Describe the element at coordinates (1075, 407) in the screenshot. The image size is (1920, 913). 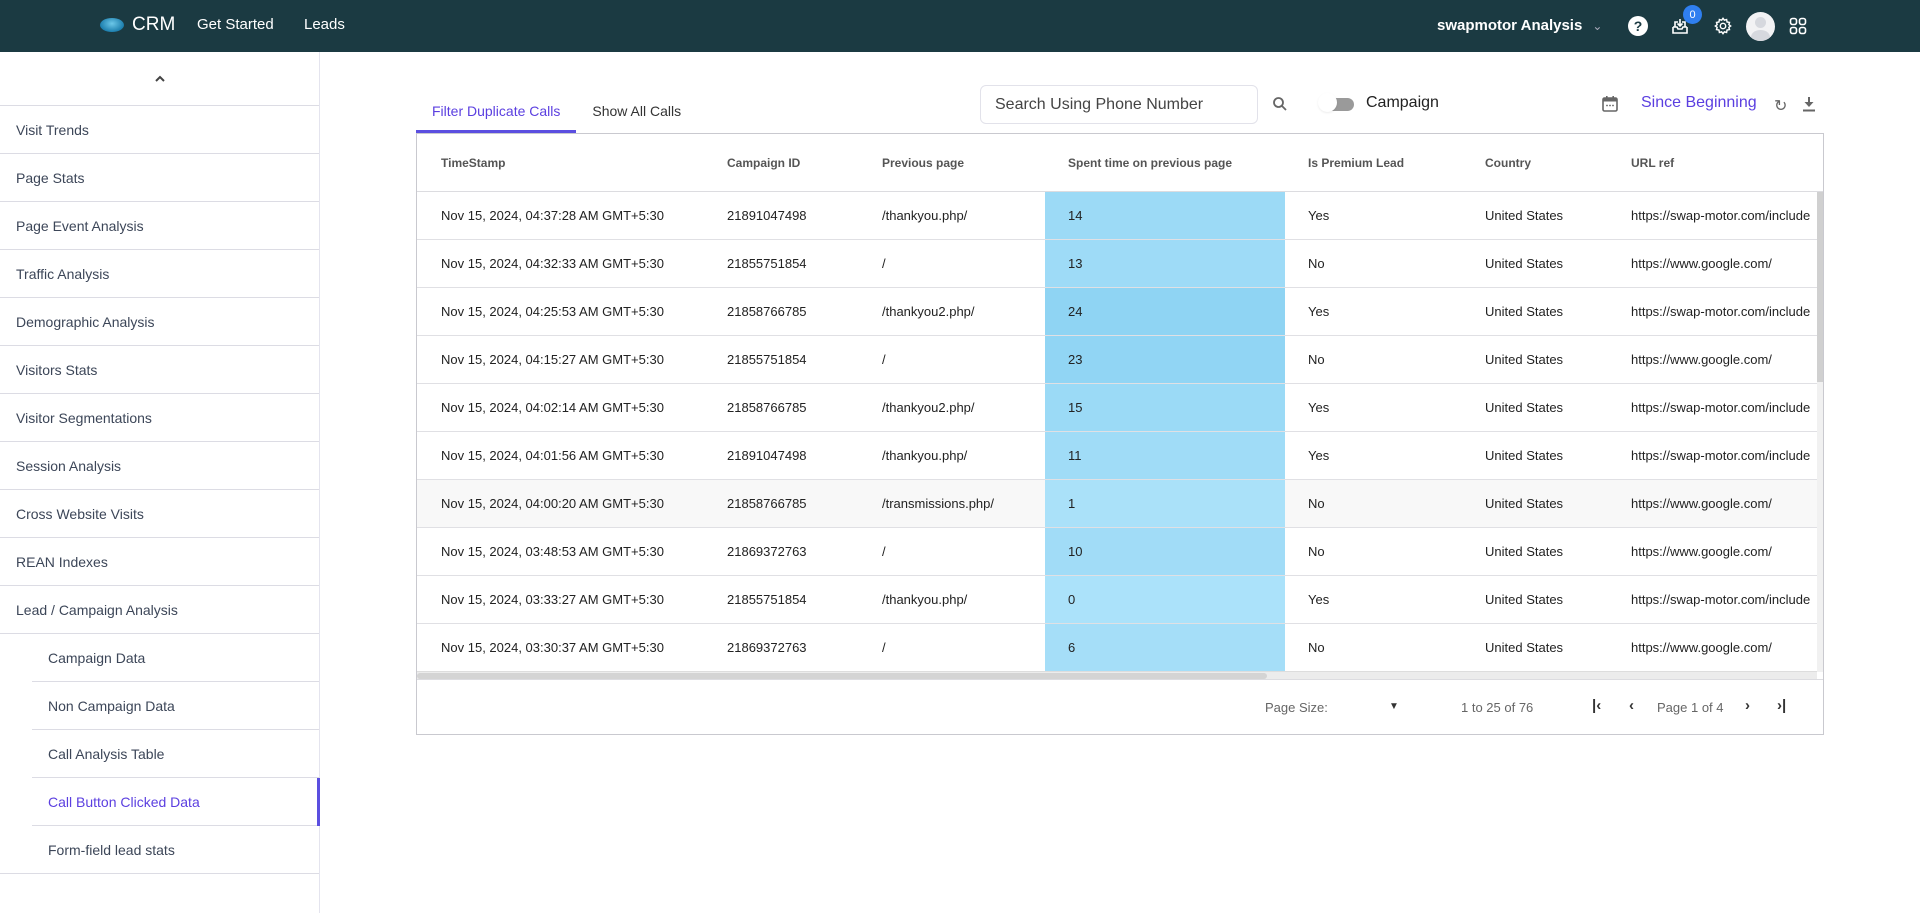
I see `cell-spent-time: 15` at that location.